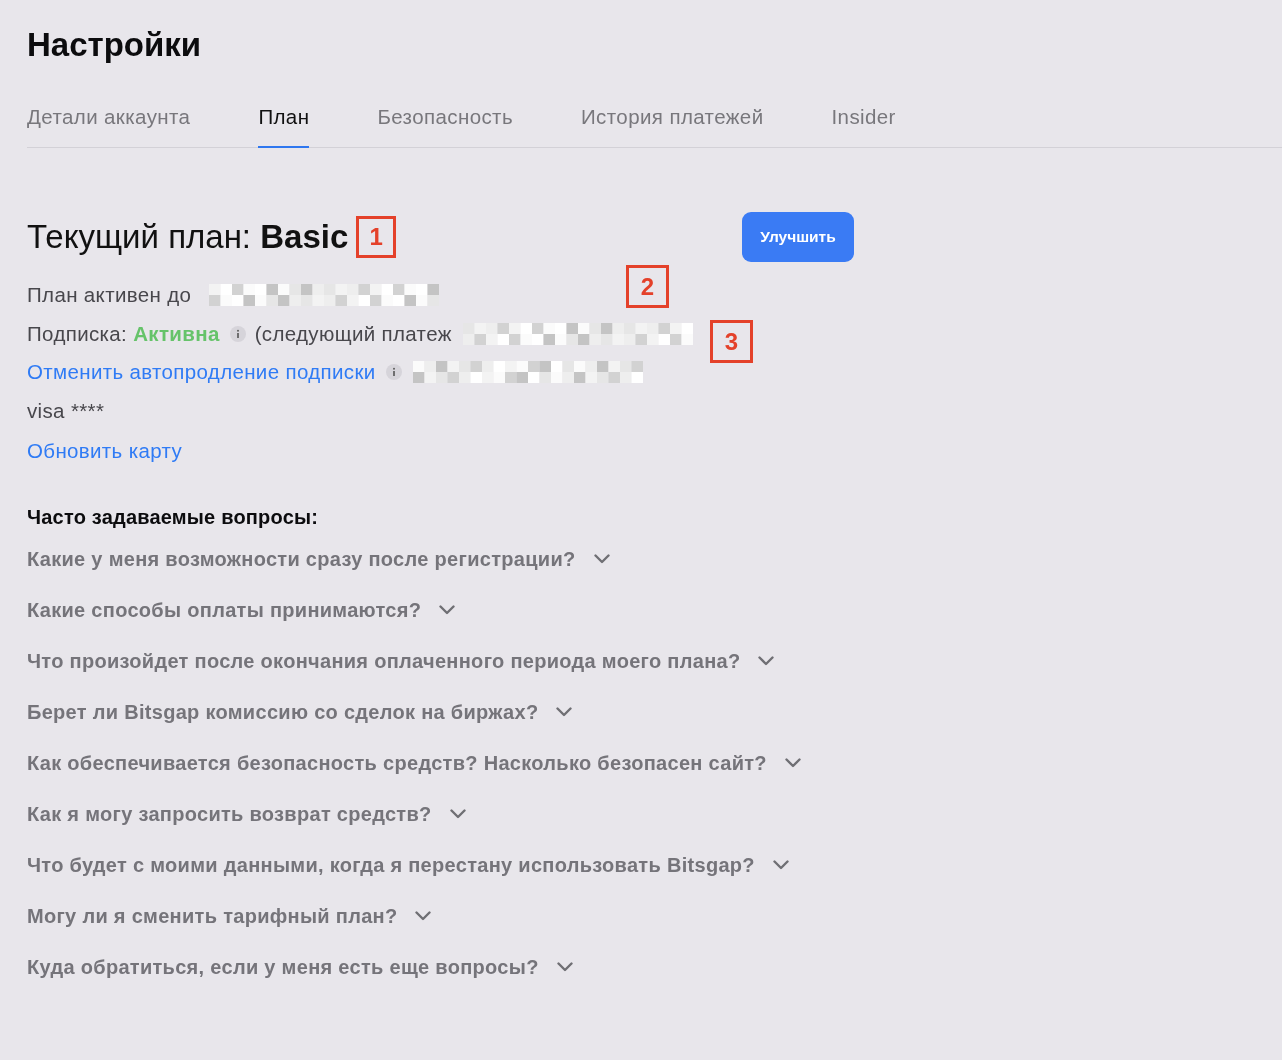 Image resolution: width=1282 pixels, height=1060 pixels. What do you see at coordinates (445, 126) in the screenshot?
I see `tab: Безопасность` at bounding box center [445, 126].